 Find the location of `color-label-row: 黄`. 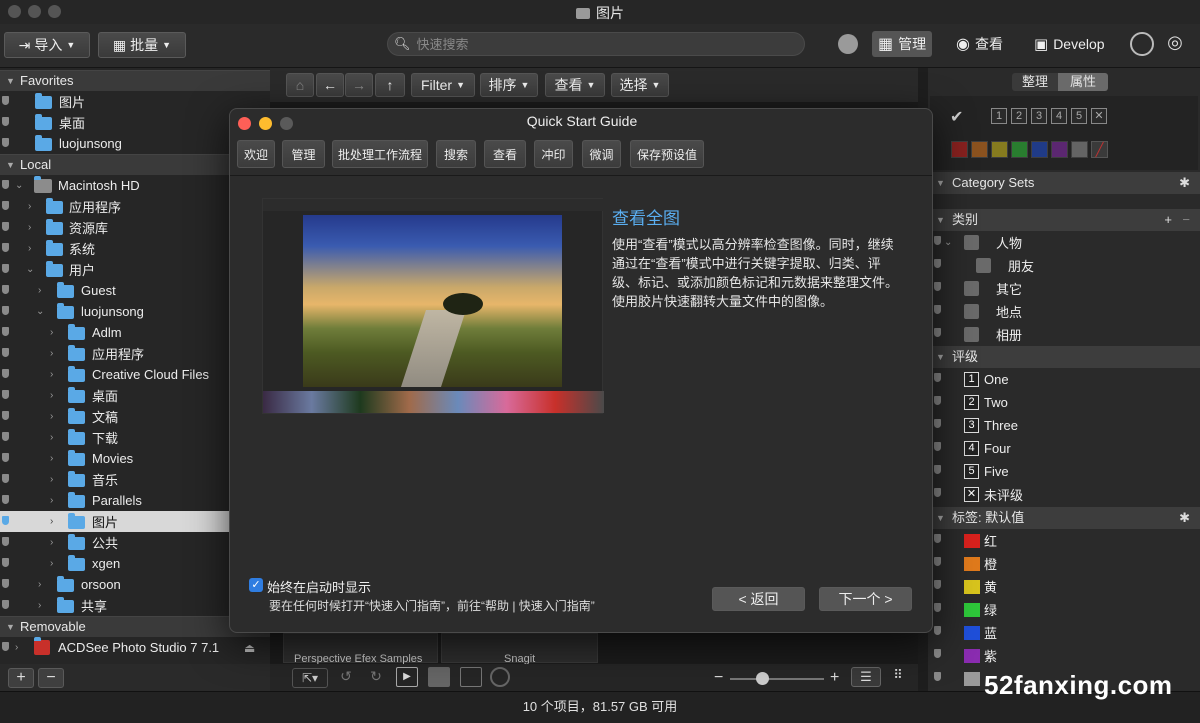

color-label-row: 黄 is located at coordinates (1064, 586).